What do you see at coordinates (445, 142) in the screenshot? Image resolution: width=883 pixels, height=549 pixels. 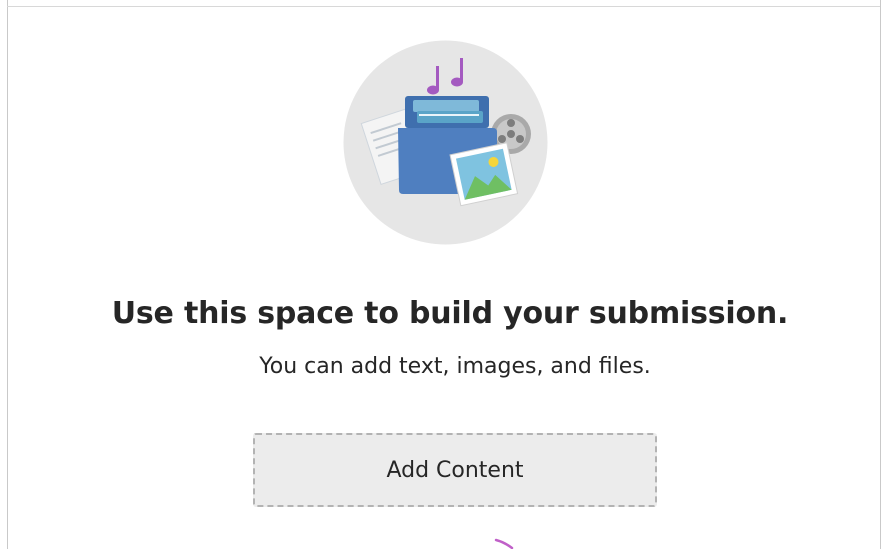 I see `media-folder-illustration-icon` at bounding box center [445, 142].